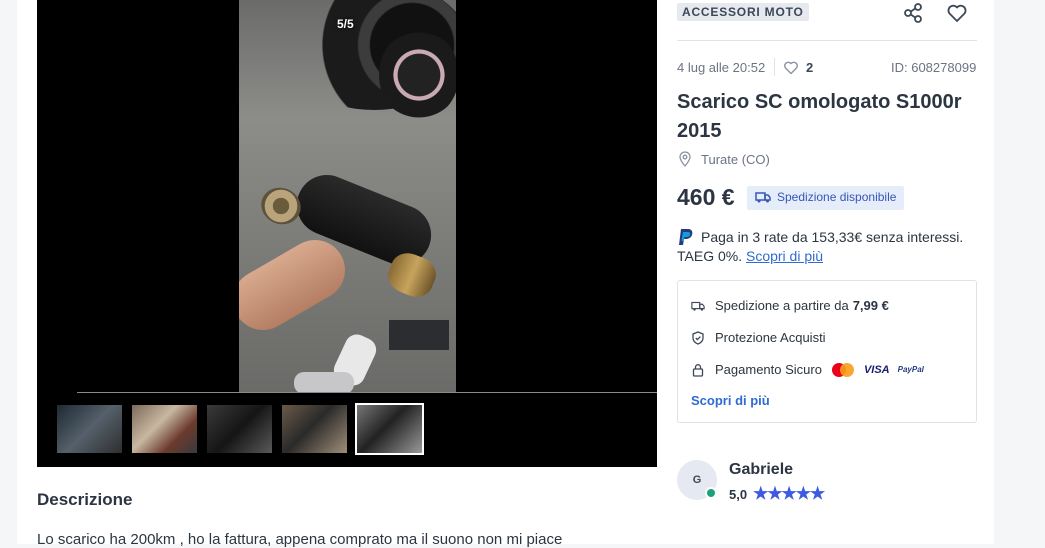 This screenshot has height=548, width=1045. I want to click on thumbnail-5-selected, so click(389, 429).